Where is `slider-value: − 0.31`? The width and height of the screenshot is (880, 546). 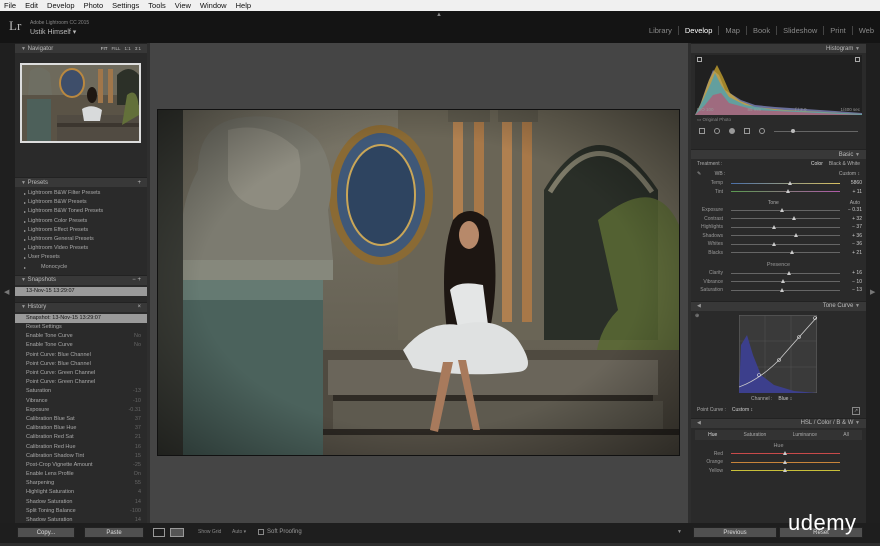
slider-value: − 0.31 is located at coordinates (855, 210).